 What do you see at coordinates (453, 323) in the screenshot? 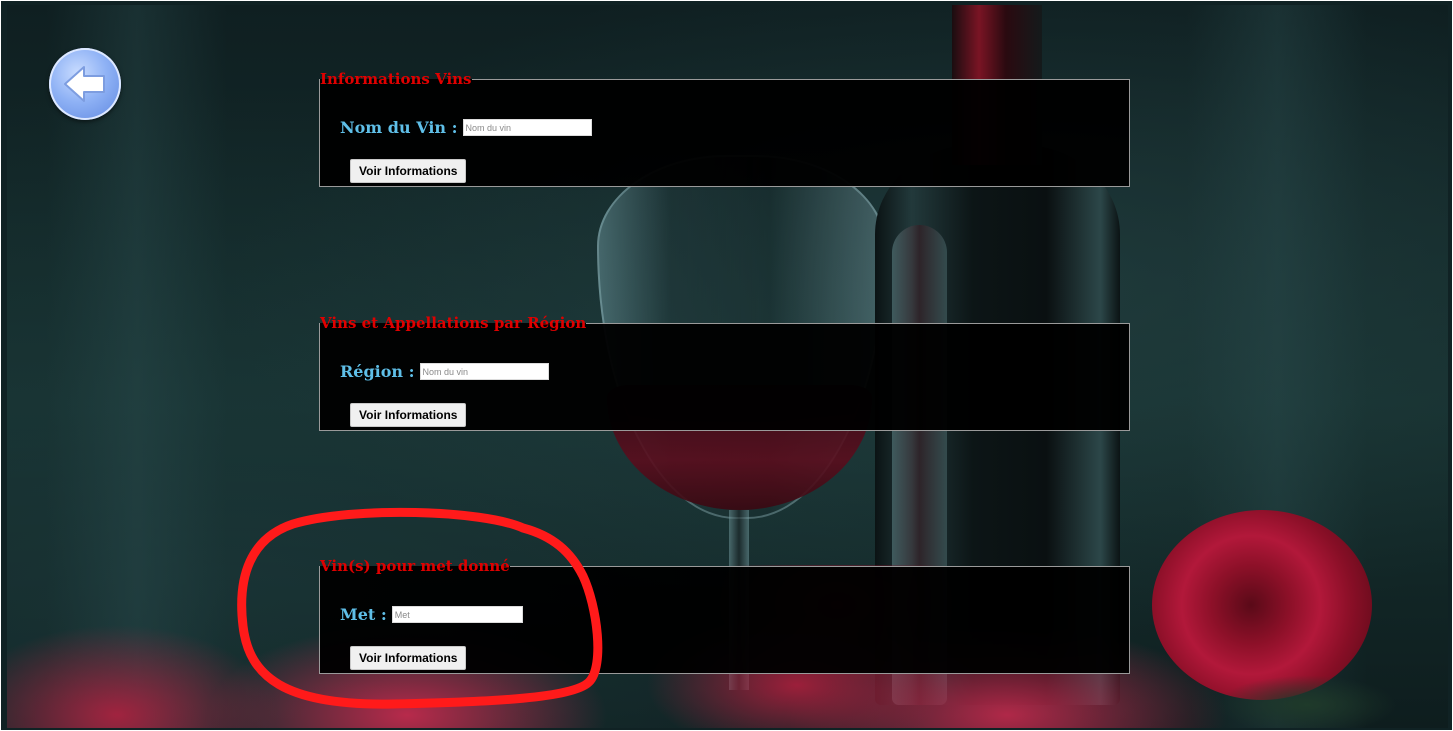
I see `panel-legend: Vins et Appellations par Région` at bounding box center [453, 323].